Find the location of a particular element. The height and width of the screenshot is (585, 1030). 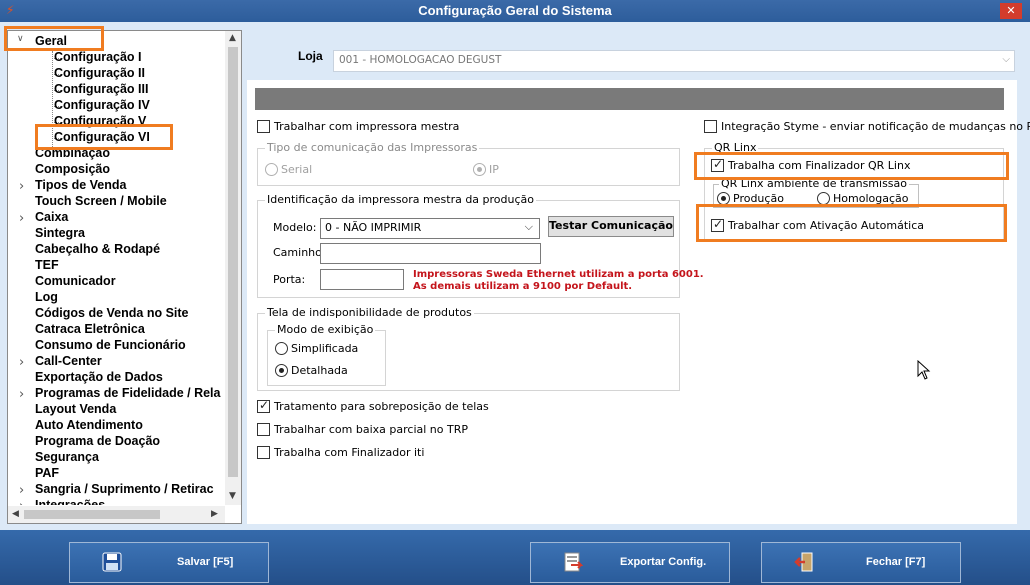

ambiente-legend: QR Linx ambiente de transmissão is located at coordinates (814, 183).